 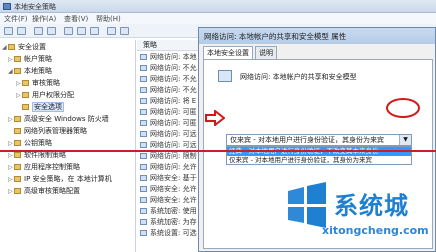 What do you see at coordinates (45, 95) in the screenshot?
I see `tree-item-user-rights: ▷ 用户权限分配` at bounding box center [45, 95].